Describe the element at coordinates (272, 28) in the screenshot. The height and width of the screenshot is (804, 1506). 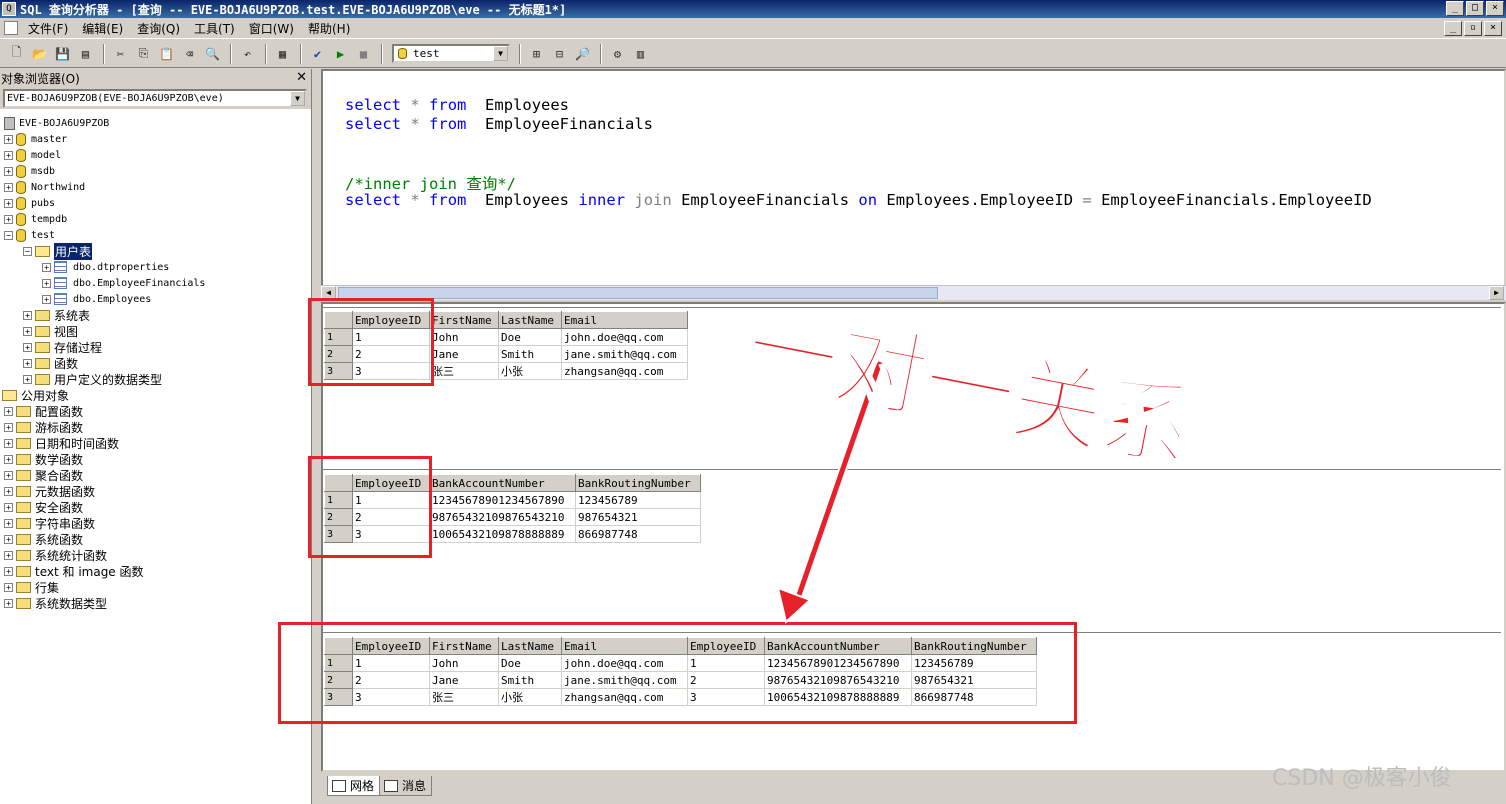
I see `menu-window: 窗口(W)` at that location.